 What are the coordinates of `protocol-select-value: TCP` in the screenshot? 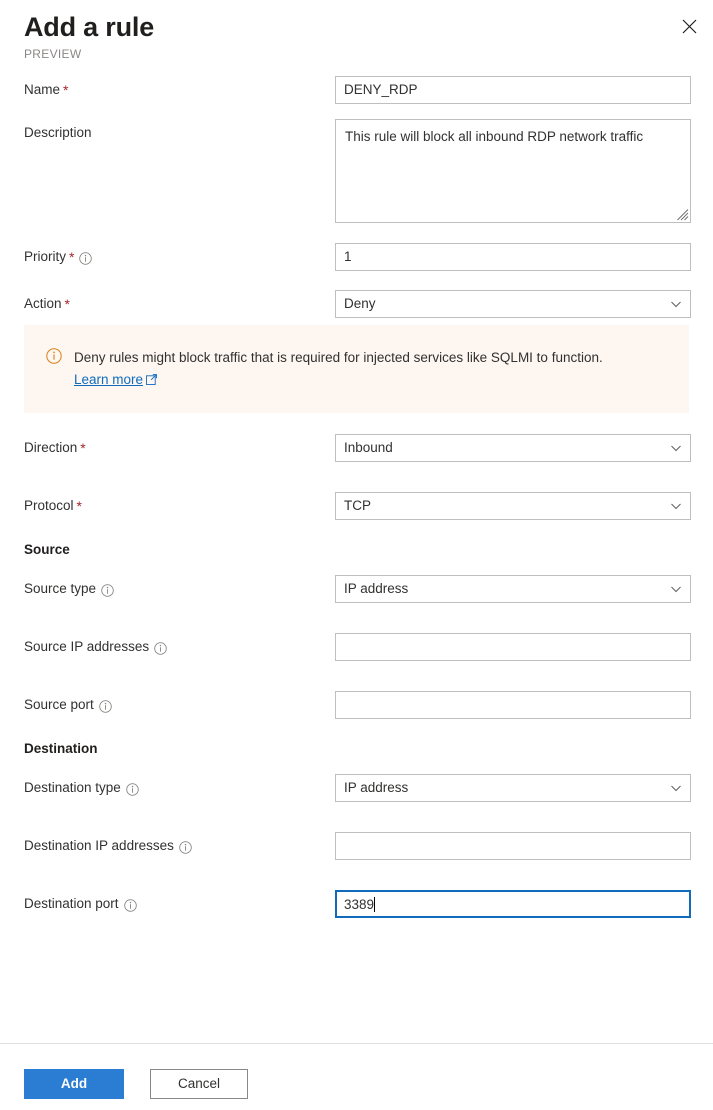 It's located at (357, 505).